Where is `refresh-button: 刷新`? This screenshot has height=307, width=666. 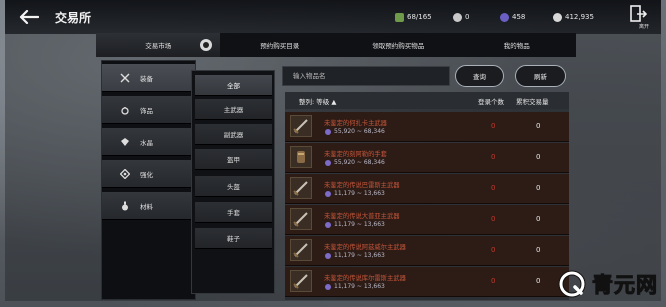
refresh-button: 刷新 is located at coordinates (540, 76).